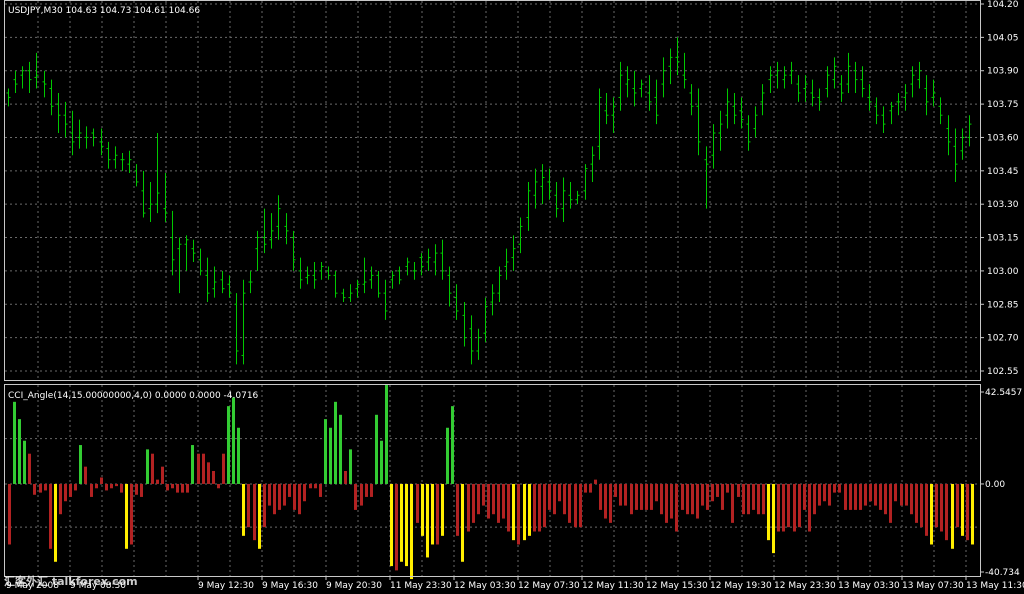 Image resolution: width=1024 pixels, height=594 pixels. What do you see at coordinates (995, 586) in the screenshot?
I see `time-tick-label: 13 May 11:30` at bounding box center [995, 586].